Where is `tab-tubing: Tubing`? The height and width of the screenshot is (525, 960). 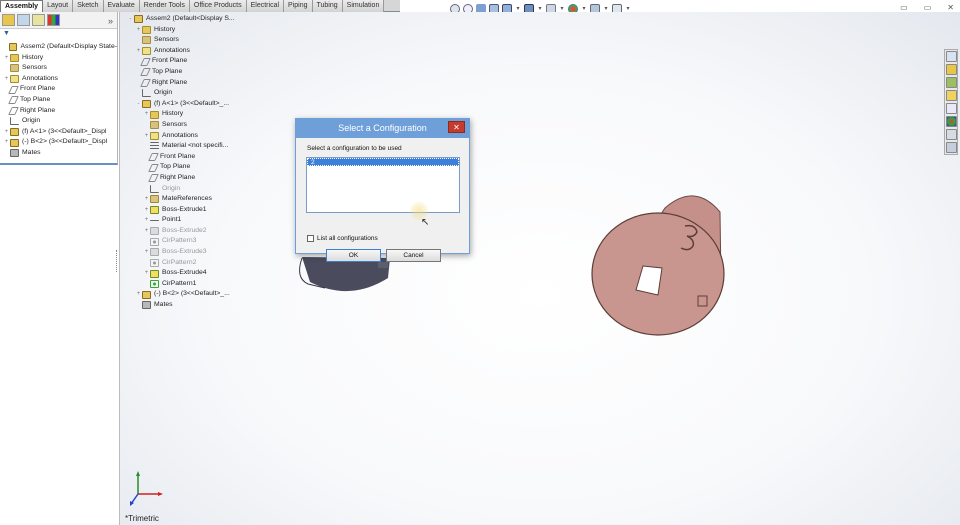 tab-tubing: Tubing is located at coordinates (327, 6).